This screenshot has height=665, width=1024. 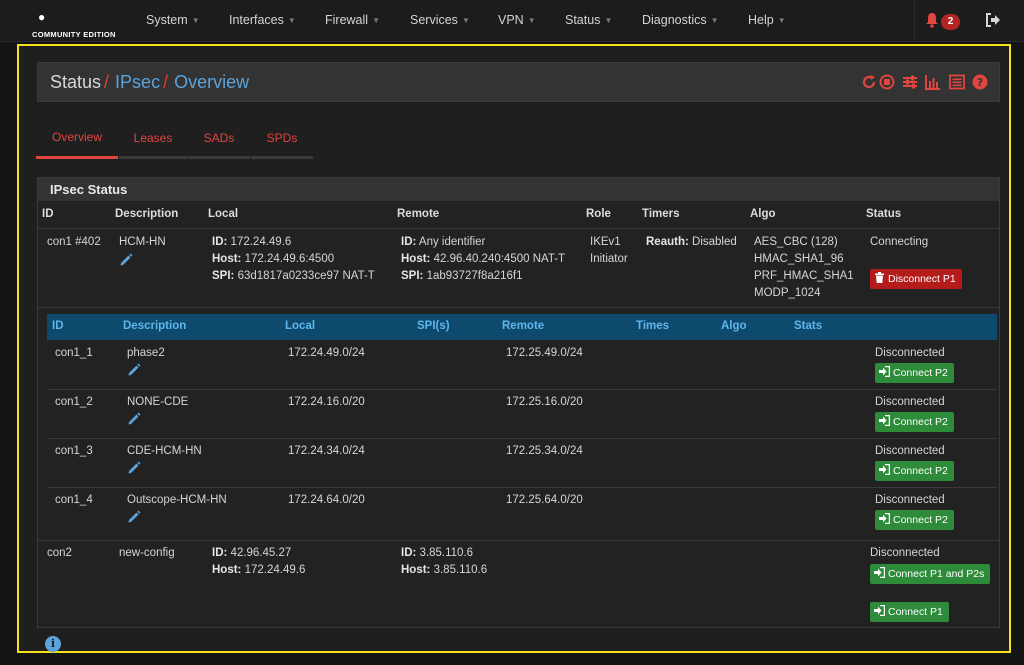 I want to click on child-col-description: Description, so click(x=155, y=326).